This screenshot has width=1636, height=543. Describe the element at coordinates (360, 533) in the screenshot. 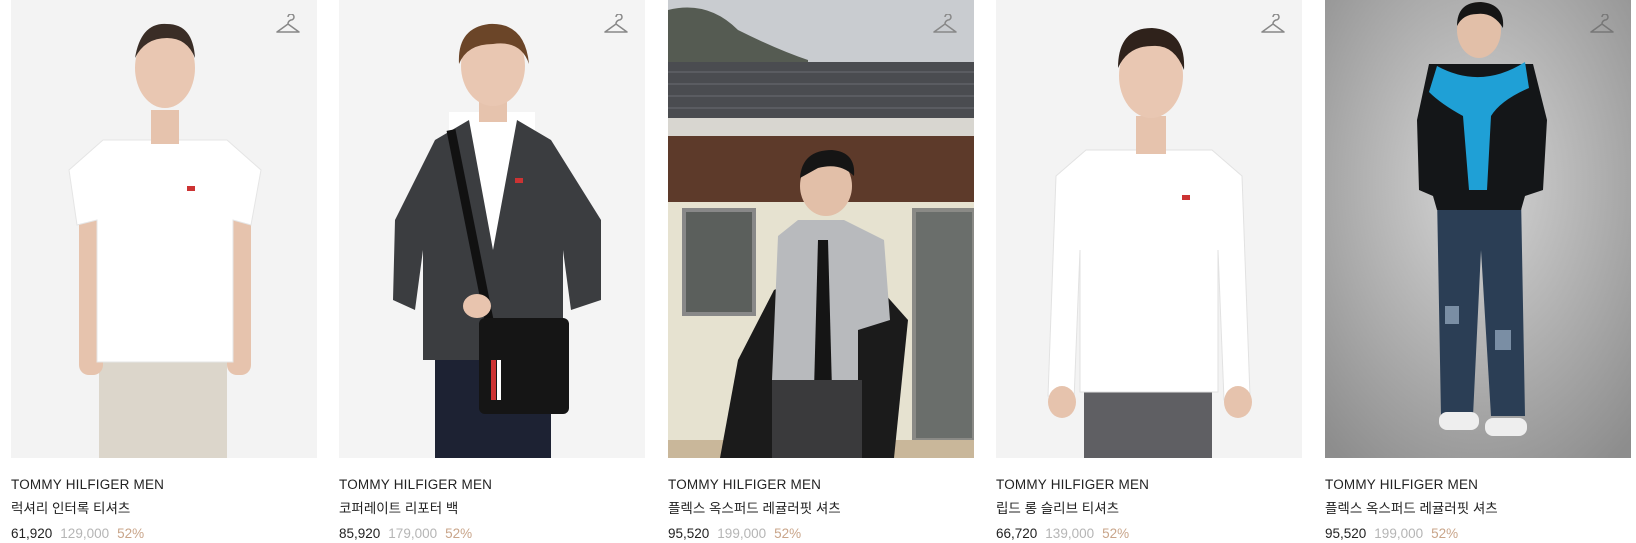

I see `sale-price: 85,920` at that location.